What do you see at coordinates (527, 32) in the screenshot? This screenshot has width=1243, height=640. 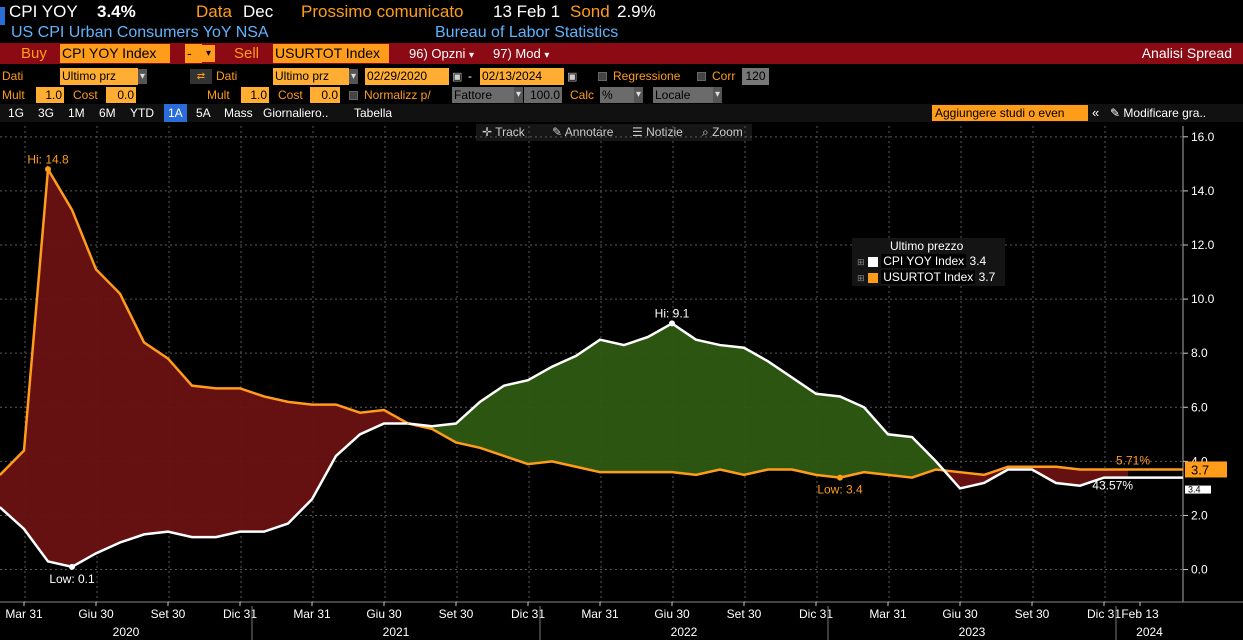 I see `source: Bureau of Labor Statistics` at bounding box center [527, 32].